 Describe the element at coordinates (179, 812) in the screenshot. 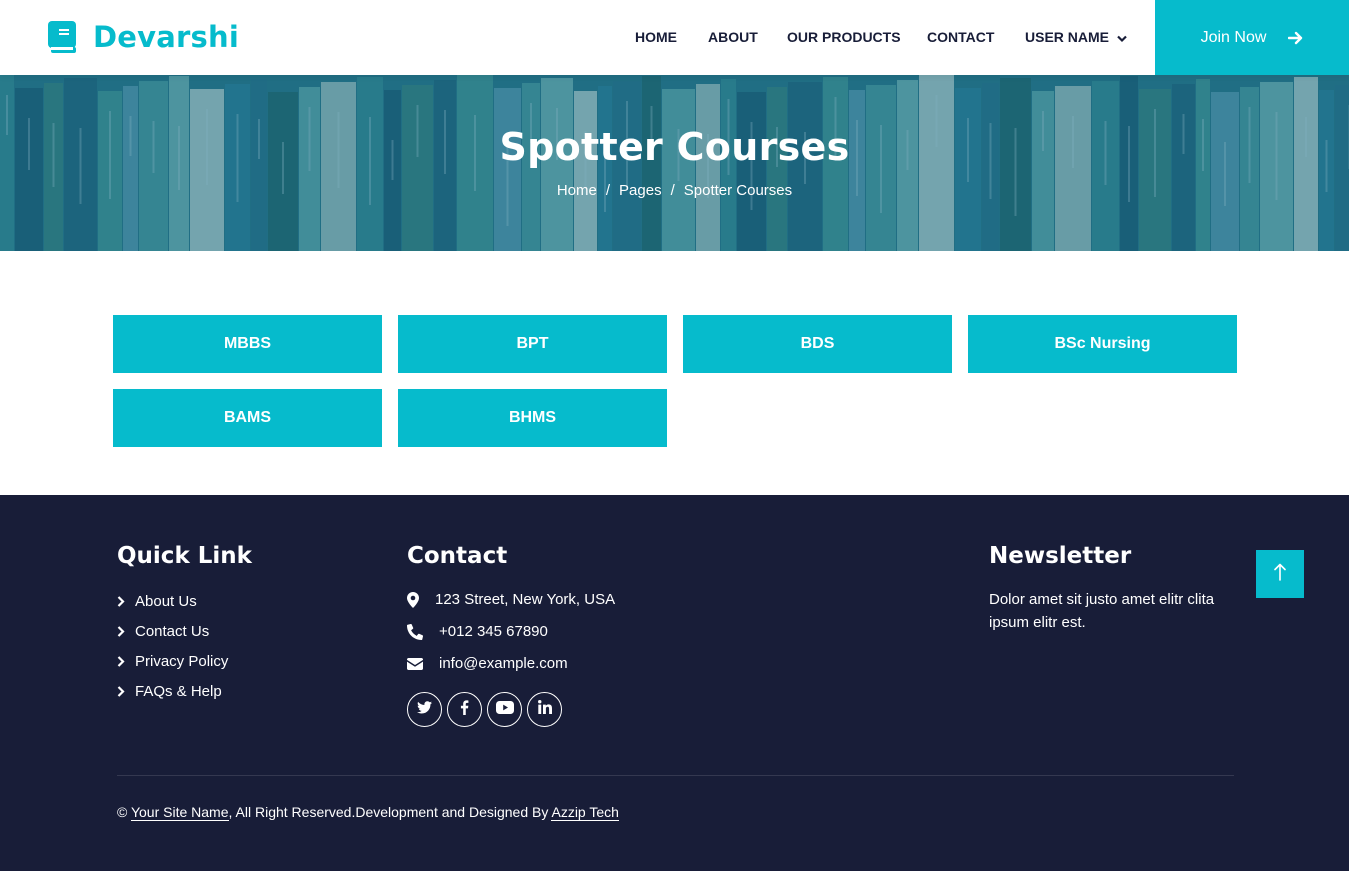

I see `site-name-link: Your Site Name` at that location.